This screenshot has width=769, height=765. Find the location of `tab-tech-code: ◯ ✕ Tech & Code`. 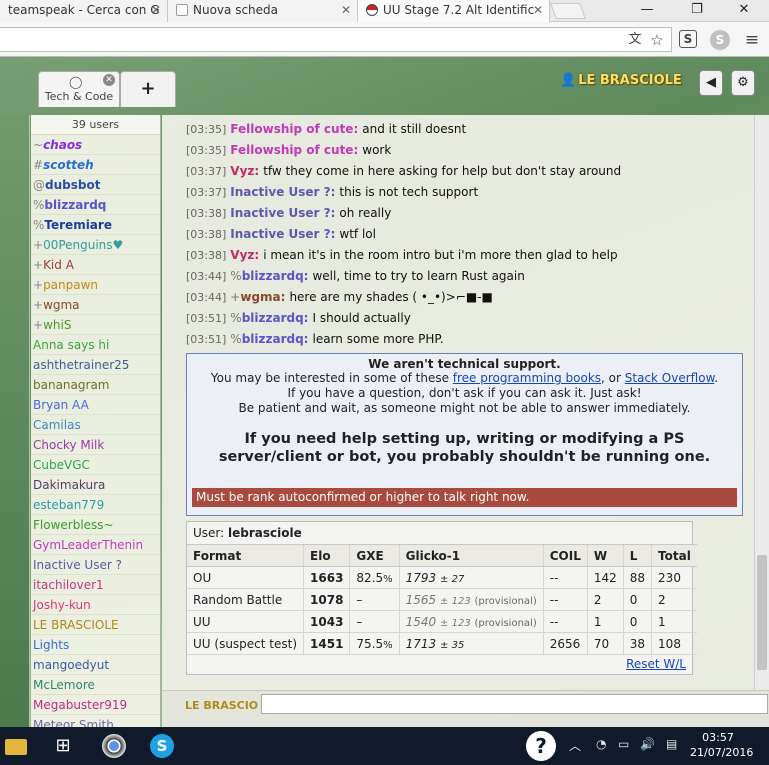

tab-tech-code: ◯ ✕ Tech & Code is located at coordinates (79, 89).